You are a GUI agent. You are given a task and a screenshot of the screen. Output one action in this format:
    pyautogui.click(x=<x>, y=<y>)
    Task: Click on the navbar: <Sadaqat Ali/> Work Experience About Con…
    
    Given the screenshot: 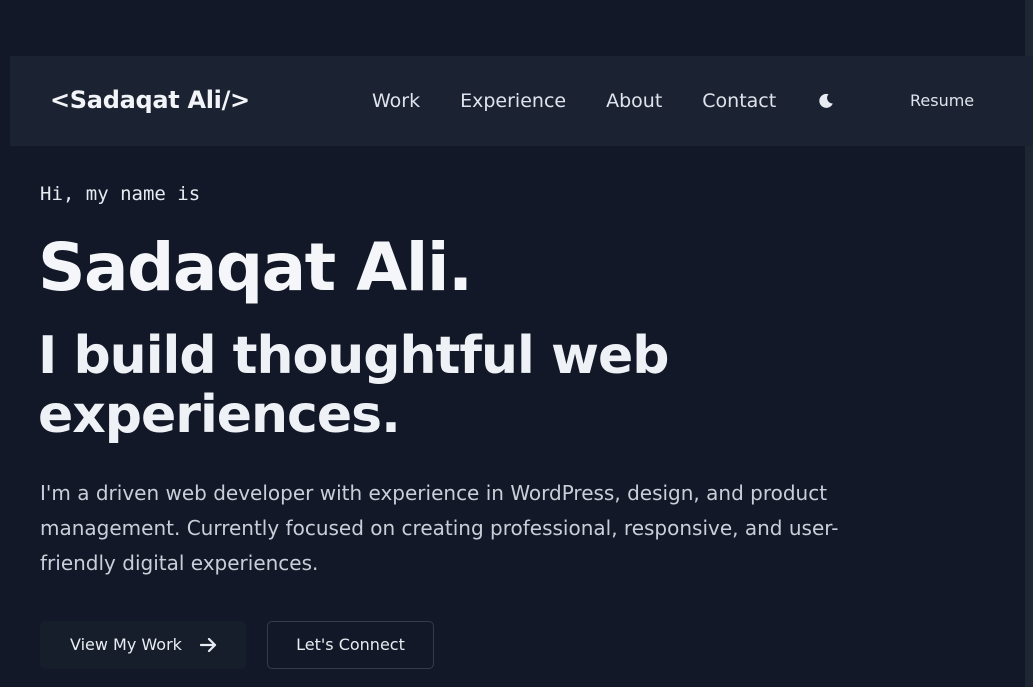 What is the action you would take?
    pyautogui.click(x=521, y=101)
    